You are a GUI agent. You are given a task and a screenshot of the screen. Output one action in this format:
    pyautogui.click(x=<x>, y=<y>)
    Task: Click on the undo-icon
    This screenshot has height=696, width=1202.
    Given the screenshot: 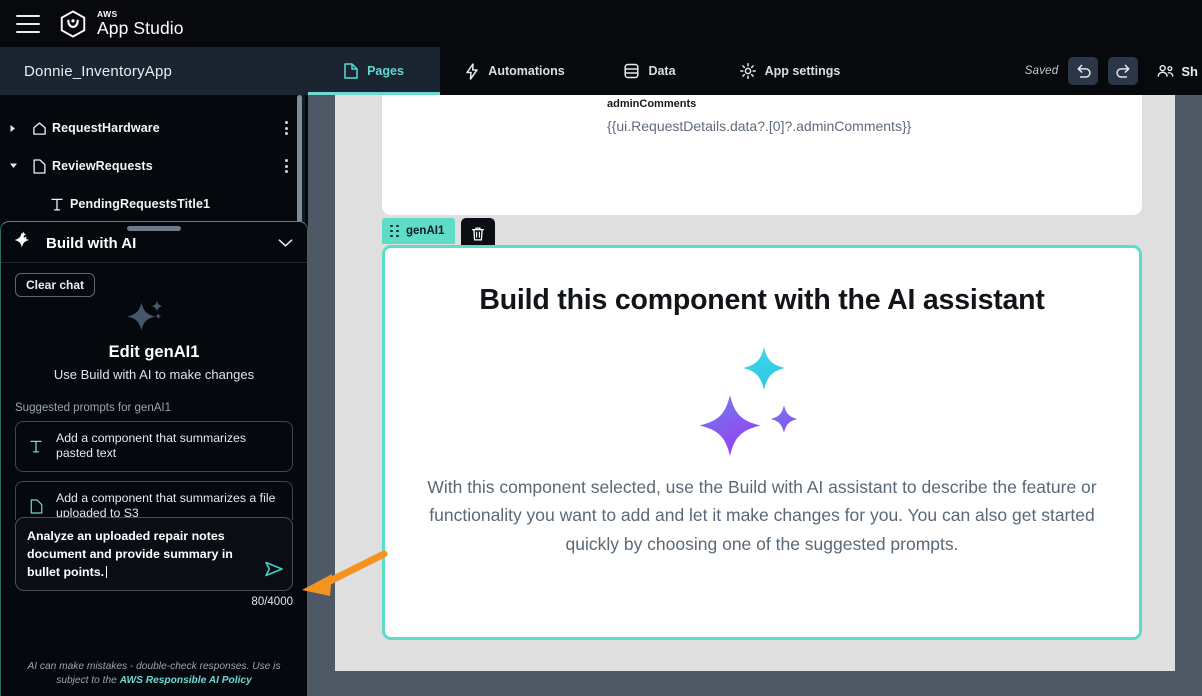 What is the action you would take?
    pyautogui.click(x=1084, y=71)
    